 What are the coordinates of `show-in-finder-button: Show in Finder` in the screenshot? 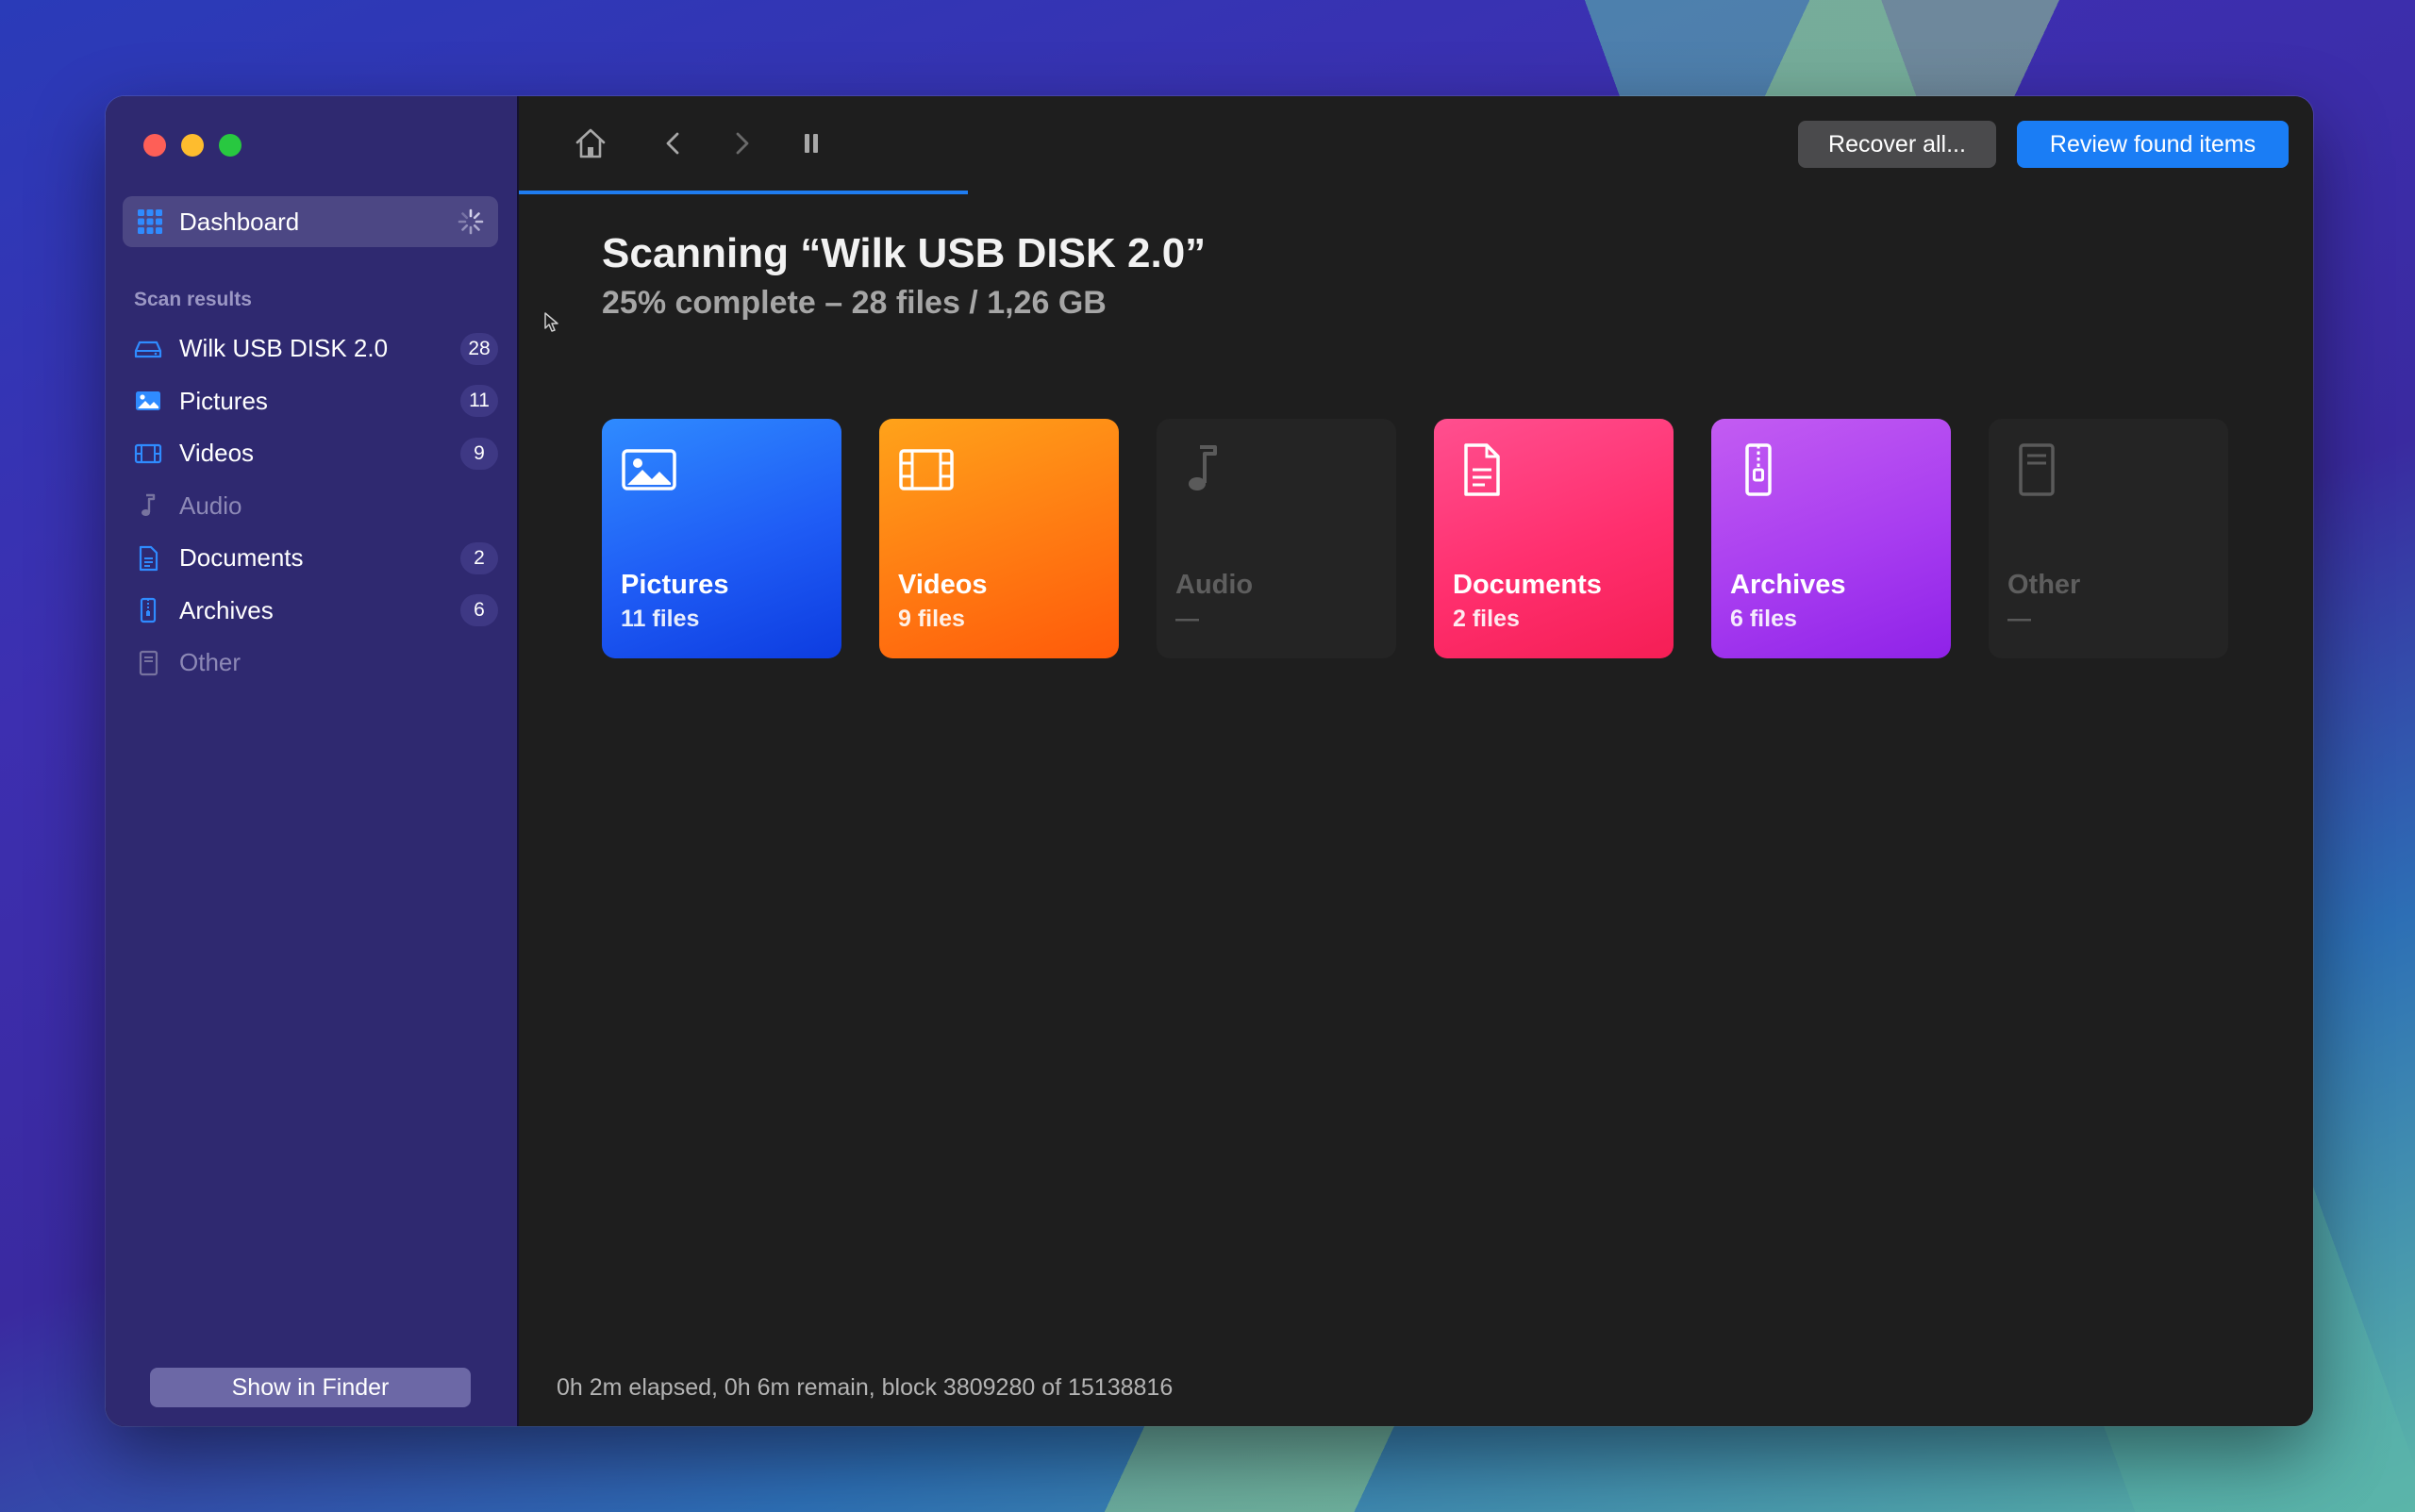 It's located at (310, 1387).